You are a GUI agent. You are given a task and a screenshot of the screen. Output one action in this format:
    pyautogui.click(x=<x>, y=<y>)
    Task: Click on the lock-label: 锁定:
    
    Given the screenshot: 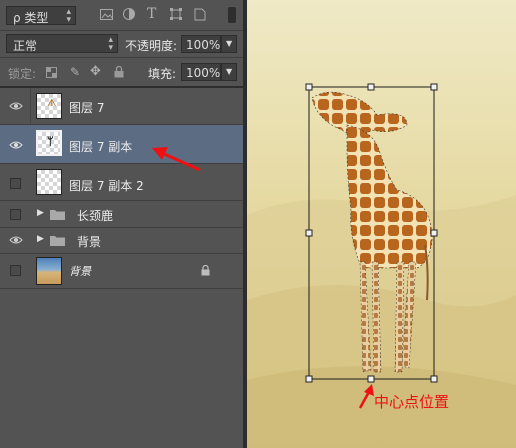 What is the action you would take?
    pyautogui.click(x=22, y=74)
    